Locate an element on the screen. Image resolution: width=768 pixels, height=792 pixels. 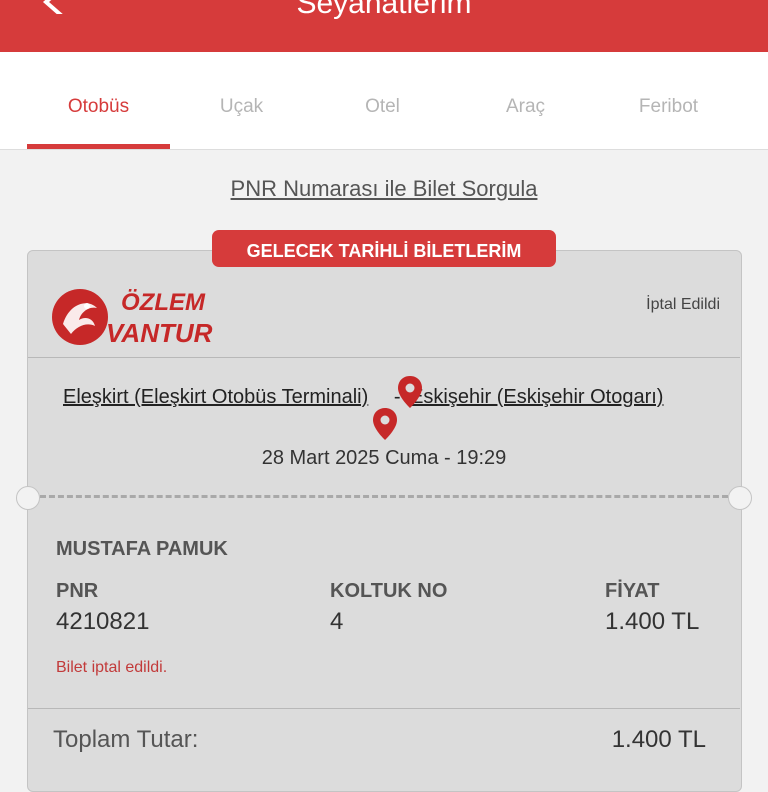
pnr-query-link: PNR Numarası ile Bilet Sorgula is located at coordinates (384, 189).